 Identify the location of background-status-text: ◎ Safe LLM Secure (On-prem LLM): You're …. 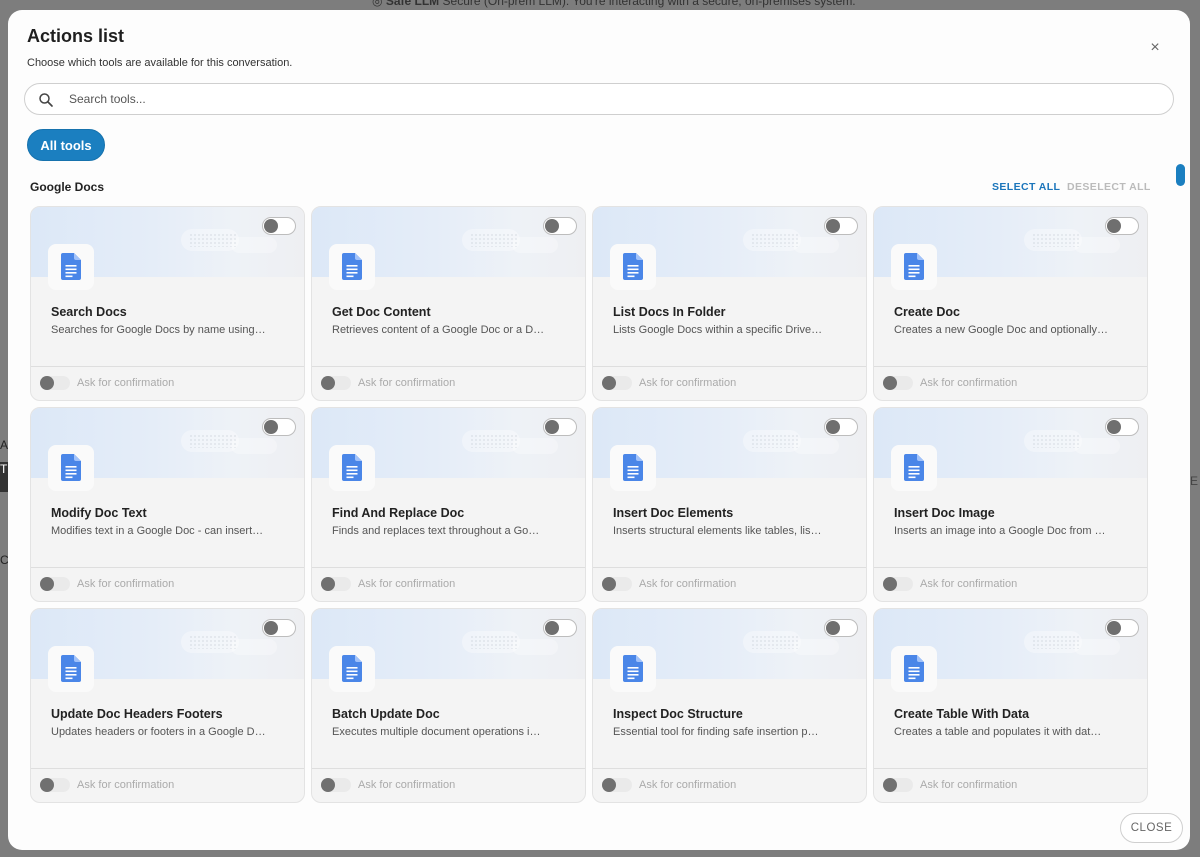
(614, 4).